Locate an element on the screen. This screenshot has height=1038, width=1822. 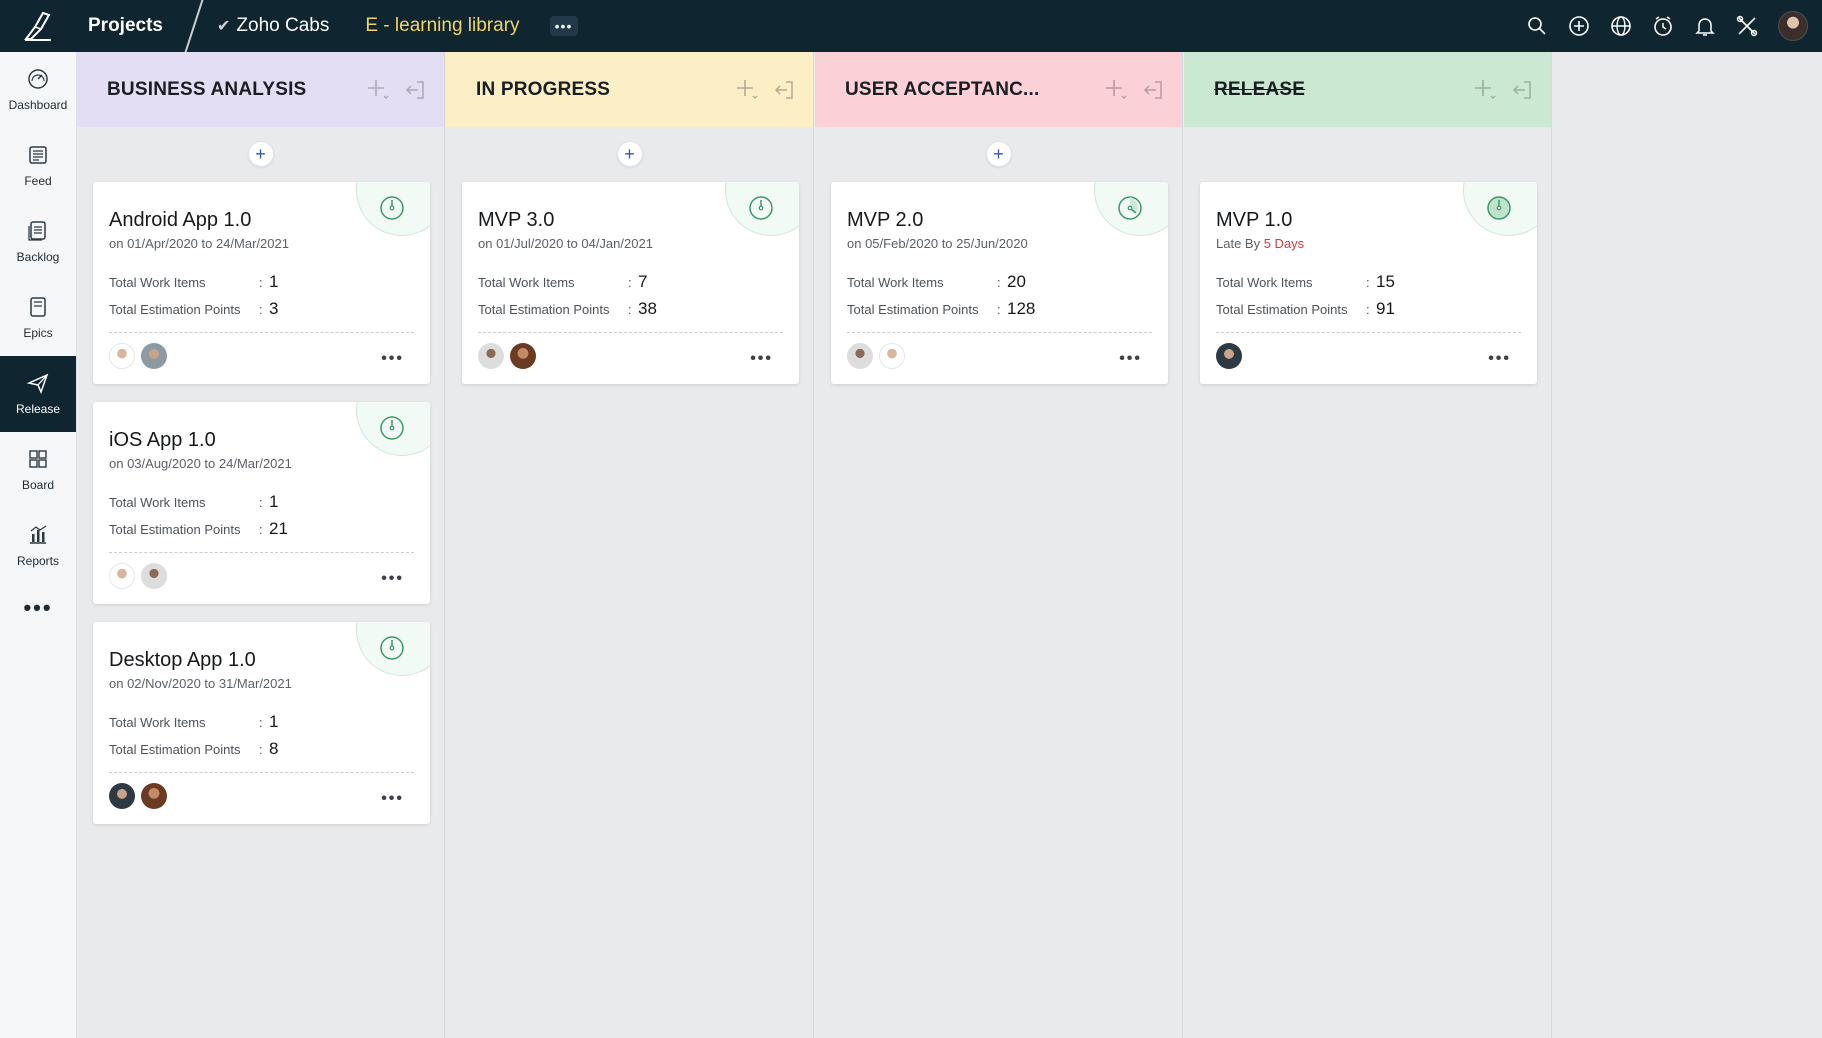
sidebar-more-button: ••• is located at coordinates (38, 608).